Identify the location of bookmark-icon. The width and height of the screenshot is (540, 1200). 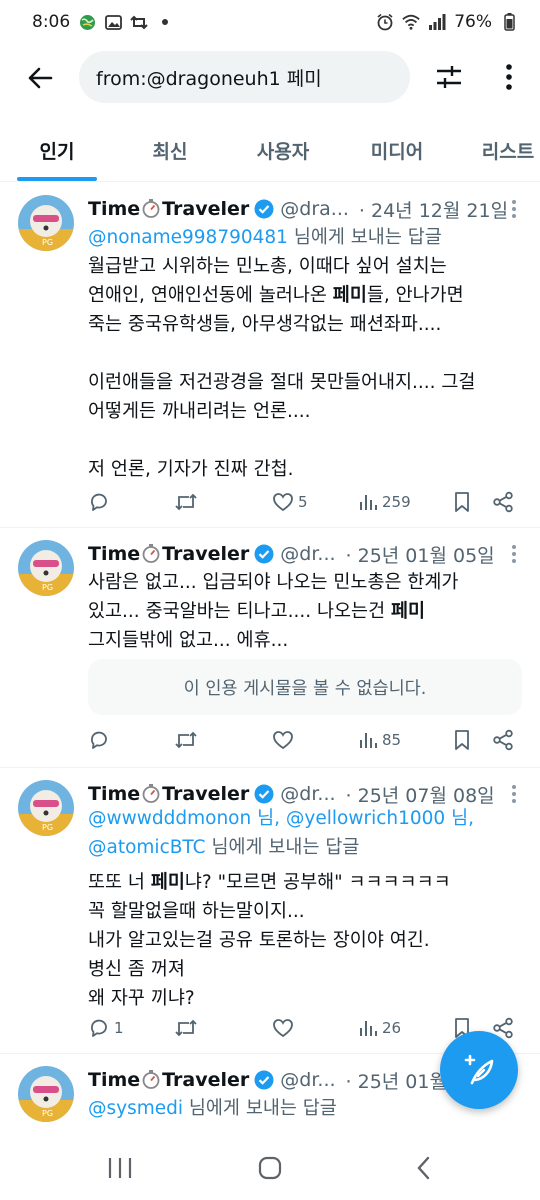
(462, 502).